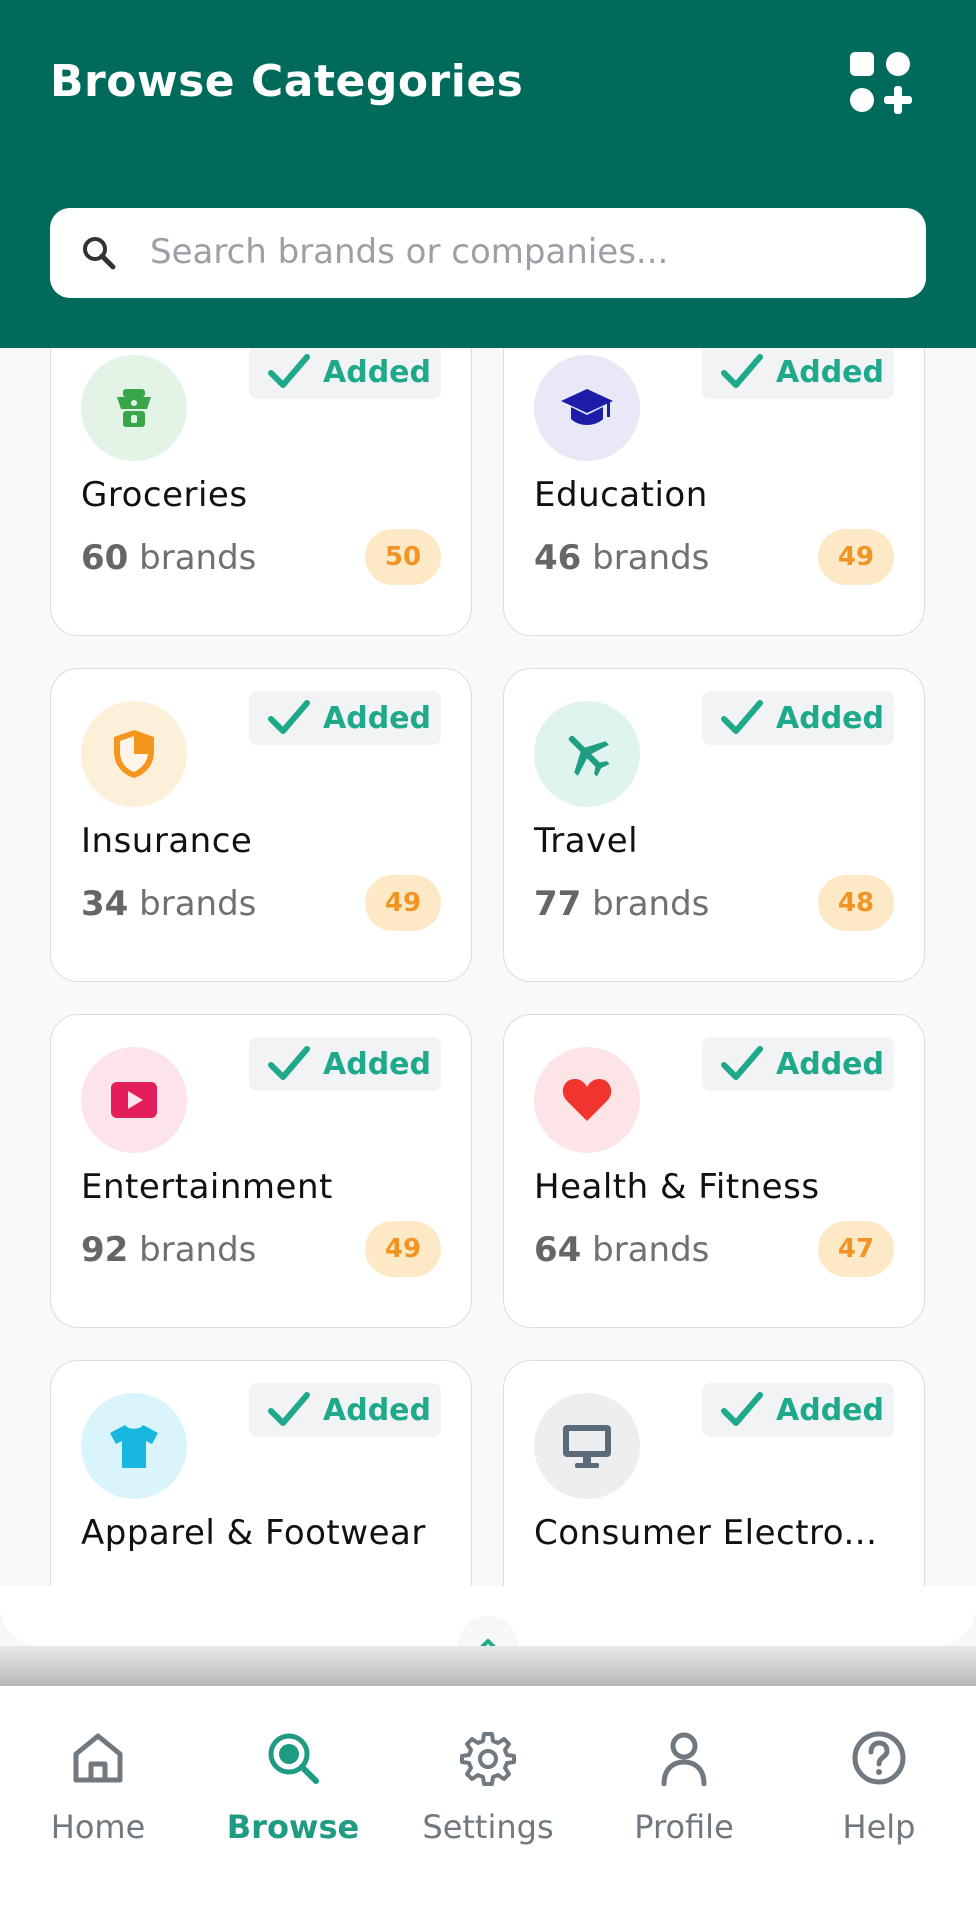 Image resolution: width=976 pixels, height=1920 pixels. Describe the element at coordinates (488, 1759) in the screenshot. I see `gear-icon` at that location.